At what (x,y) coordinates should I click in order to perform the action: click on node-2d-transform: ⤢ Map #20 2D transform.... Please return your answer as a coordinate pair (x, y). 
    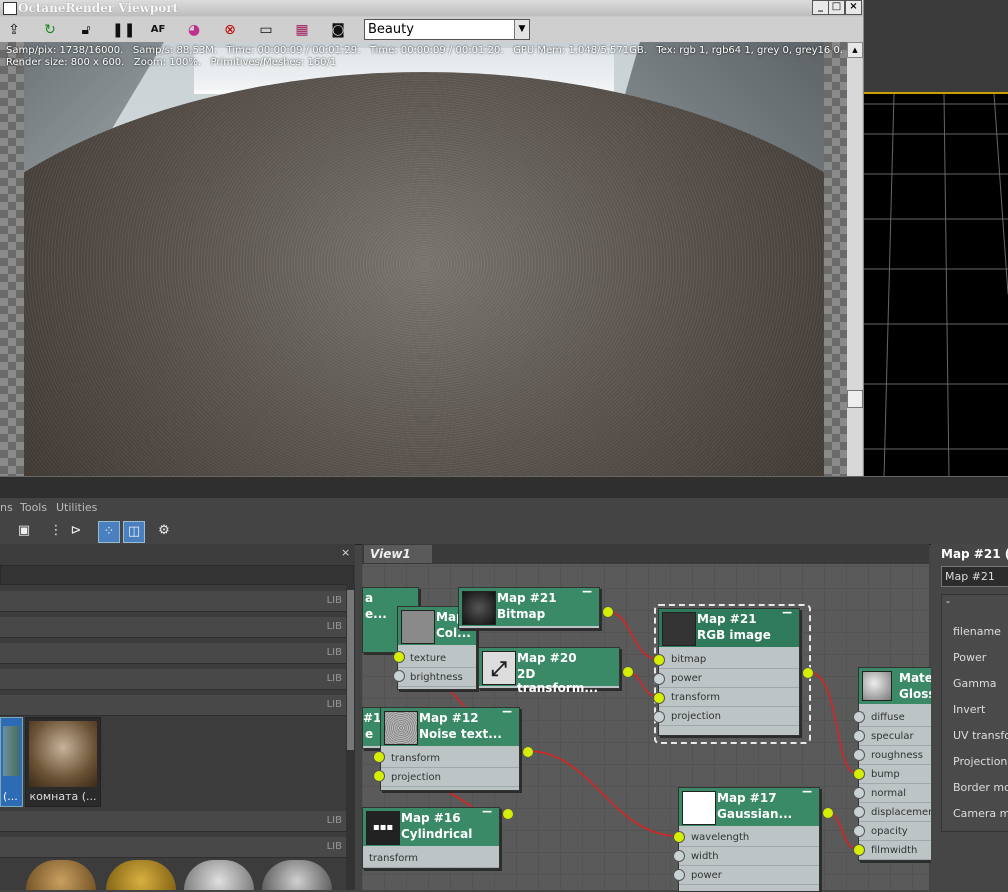
    Looking at the image, I should click on (549, 671).